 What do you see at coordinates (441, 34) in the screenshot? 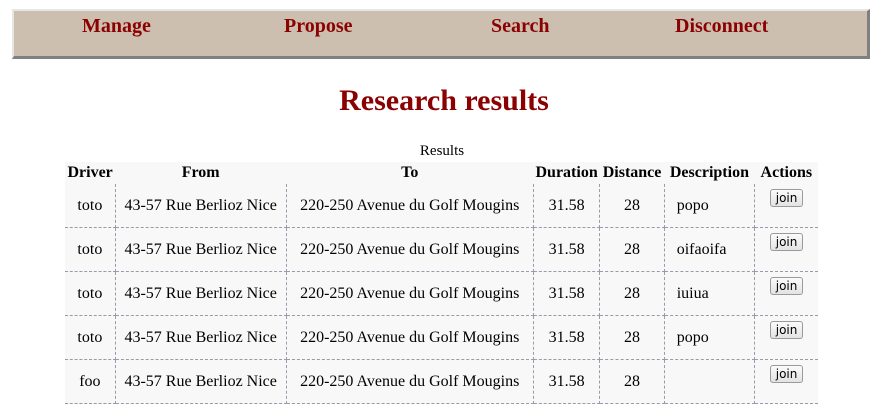
I see `navbar: Manage Propose Search Disconnect` at bounding box center [441, 34].